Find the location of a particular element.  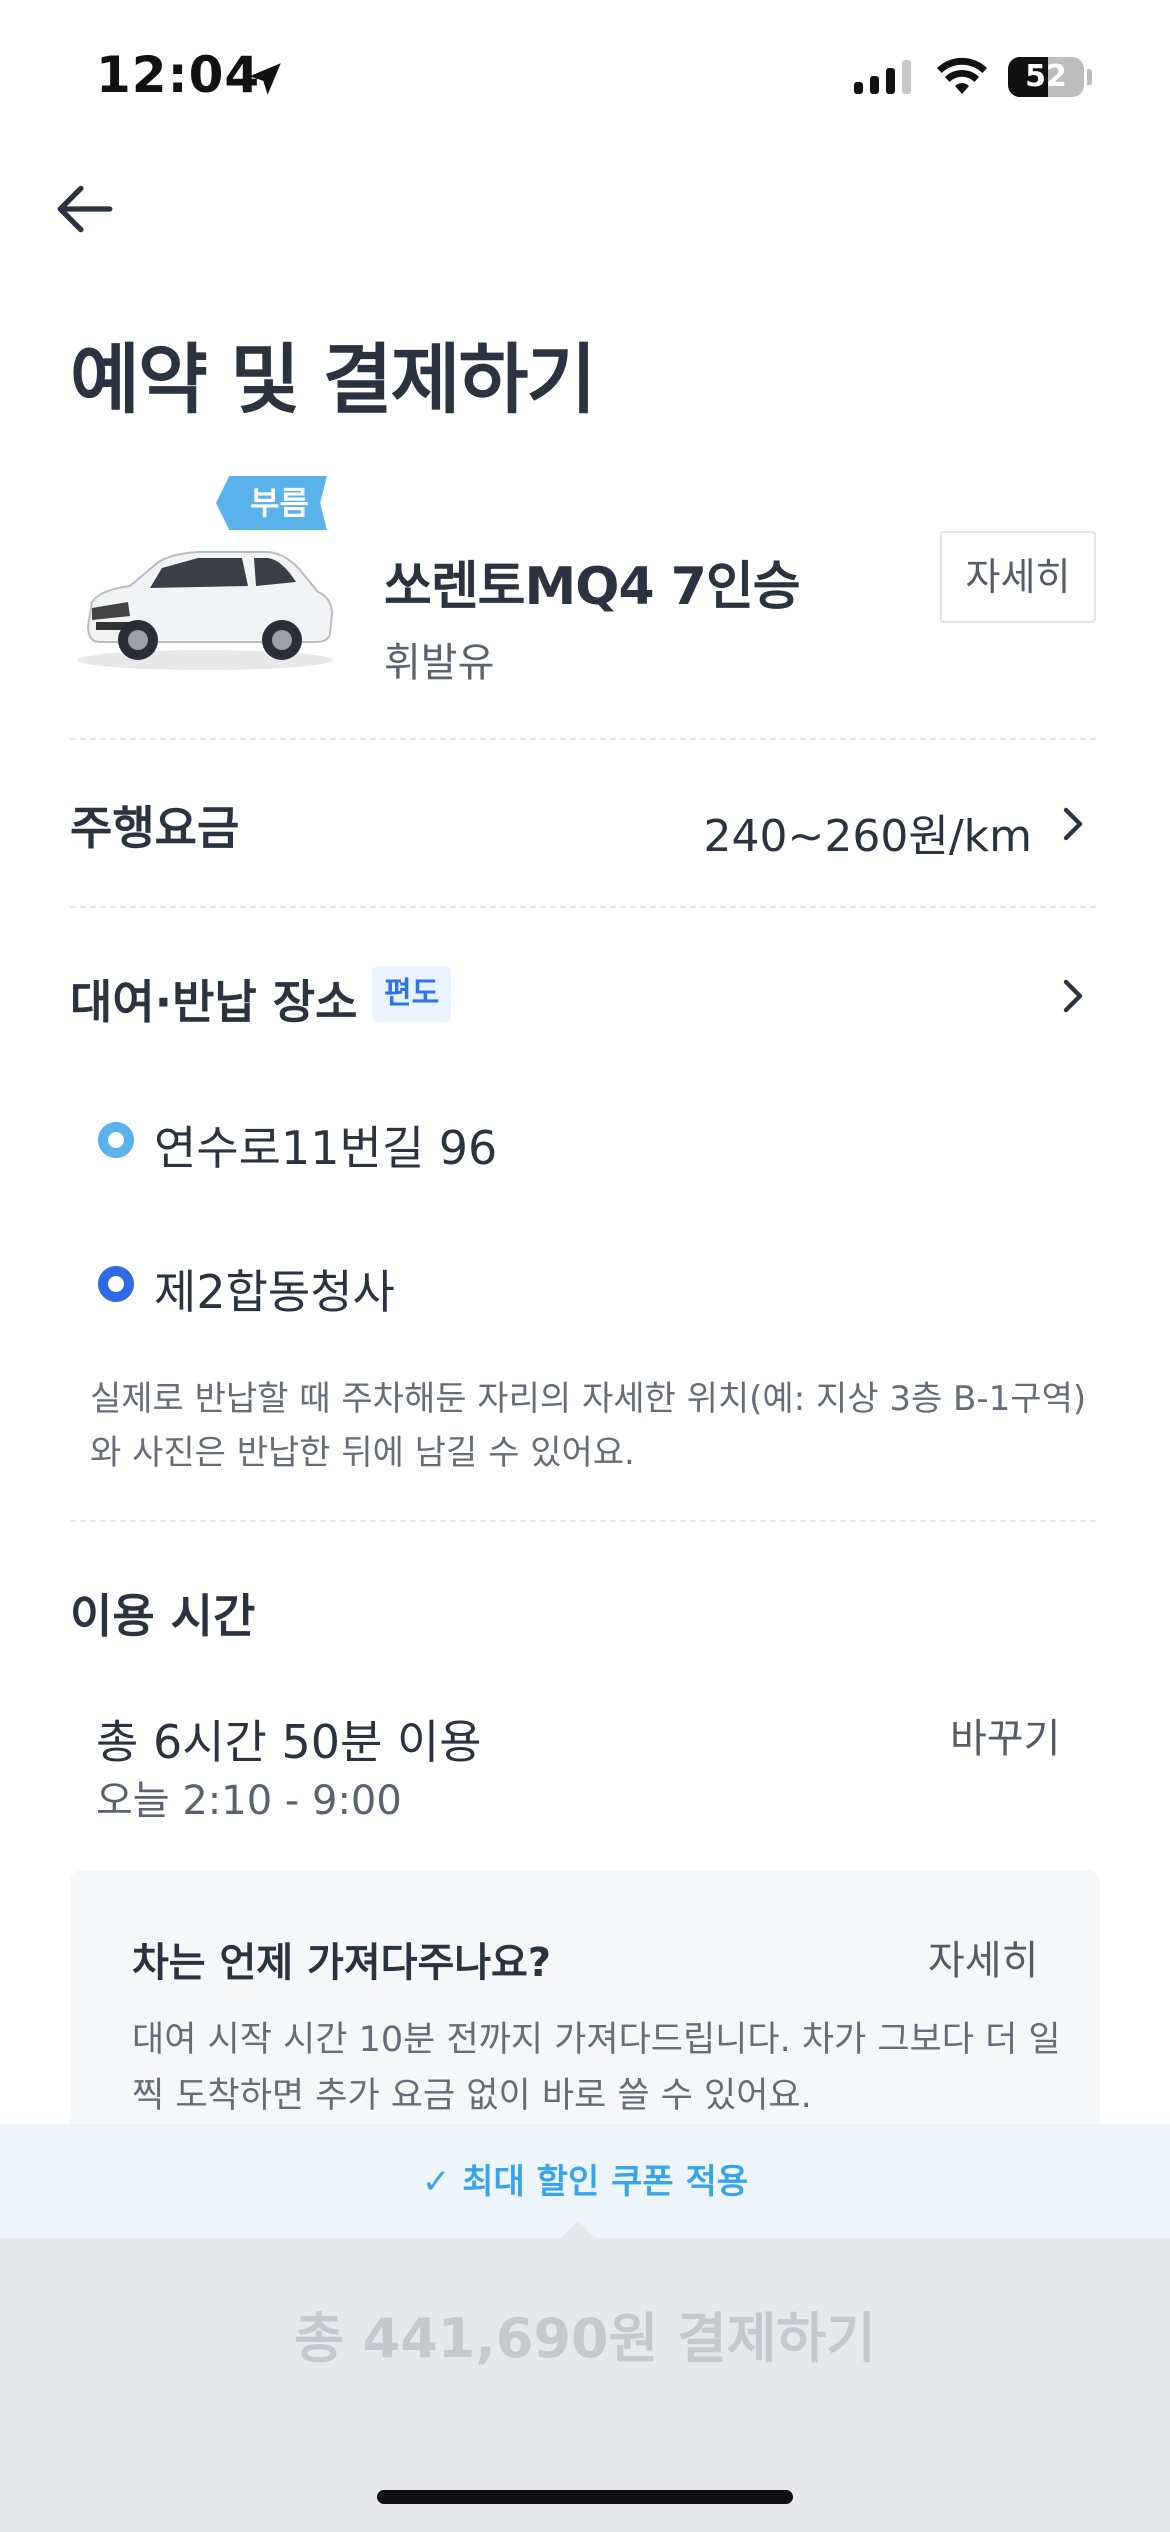

back-arrow-icon is located at coordinates (85, 209).